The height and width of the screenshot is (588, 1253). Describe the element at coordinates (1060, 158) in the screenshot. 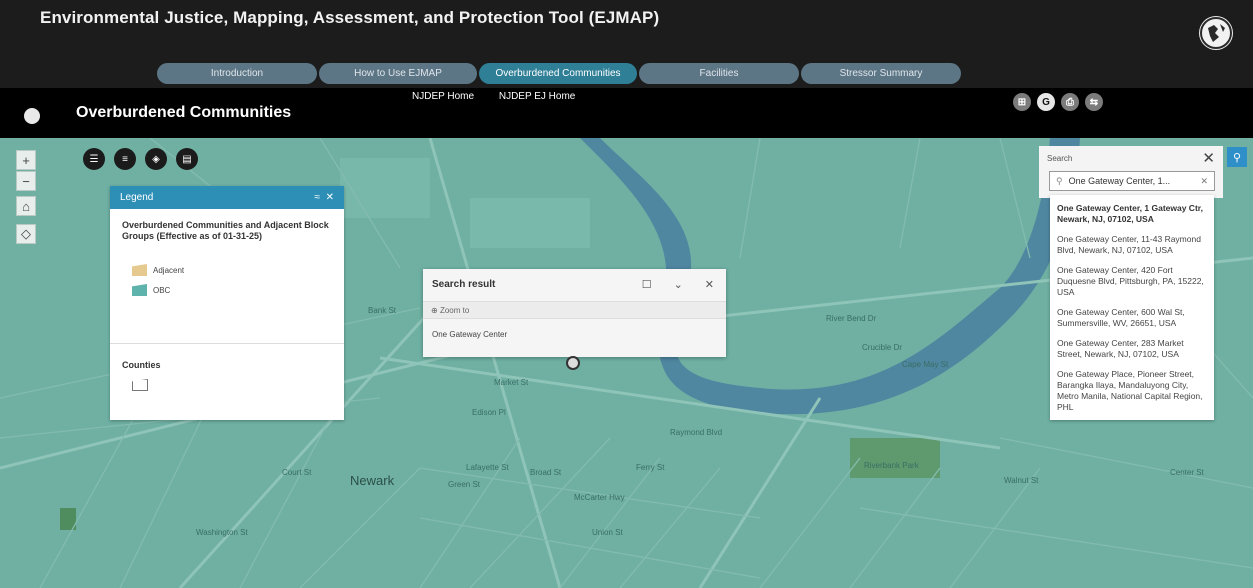

I see `search-label: Search` at that location.